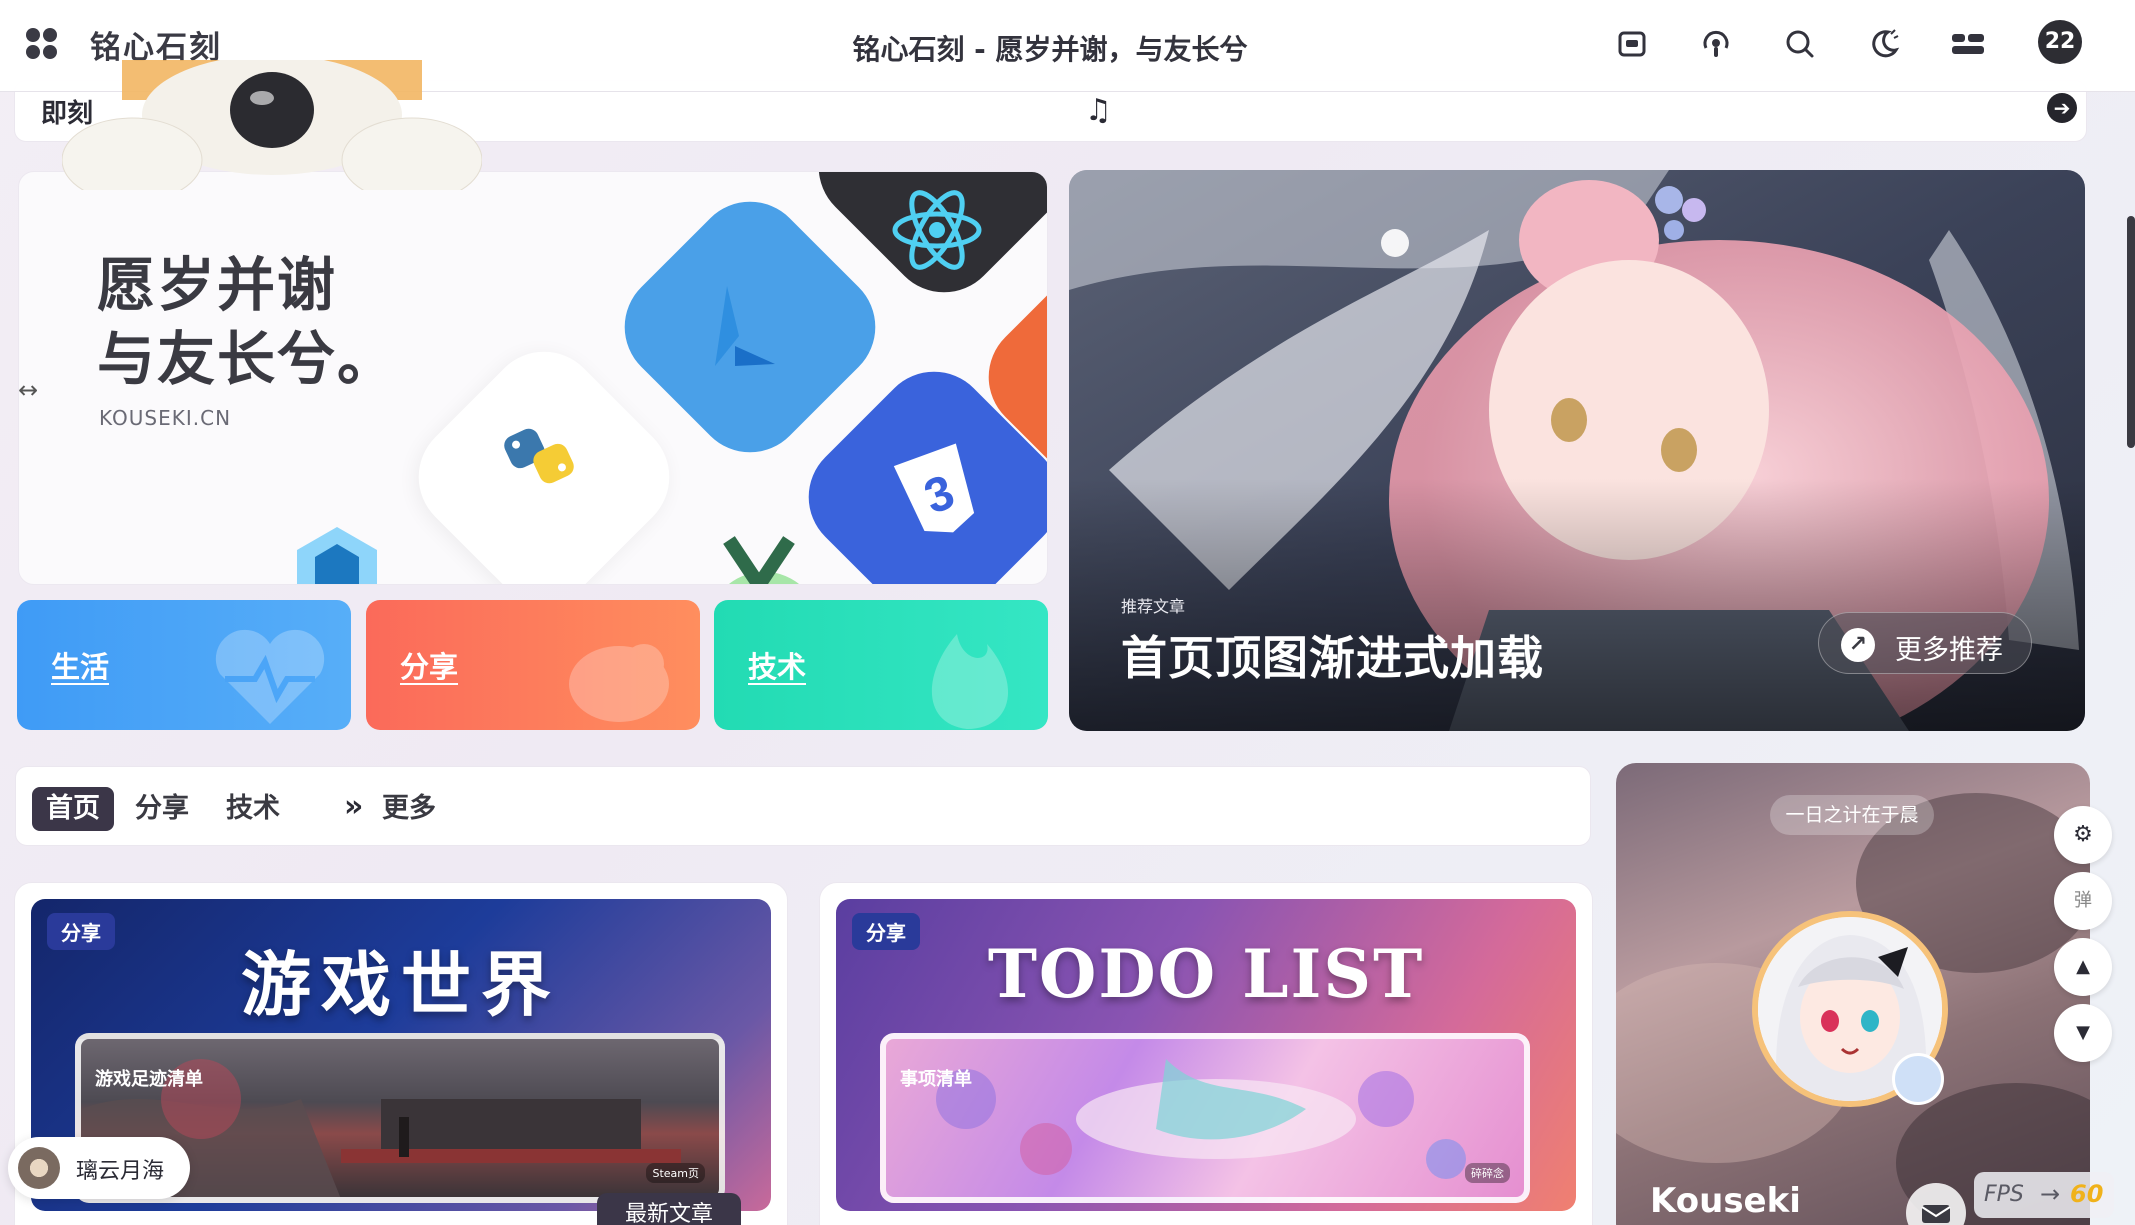 The height and width of the screenshot is (1225, 2135). I want to click on fps-arrow-icon: →, so click(2050, 1194).